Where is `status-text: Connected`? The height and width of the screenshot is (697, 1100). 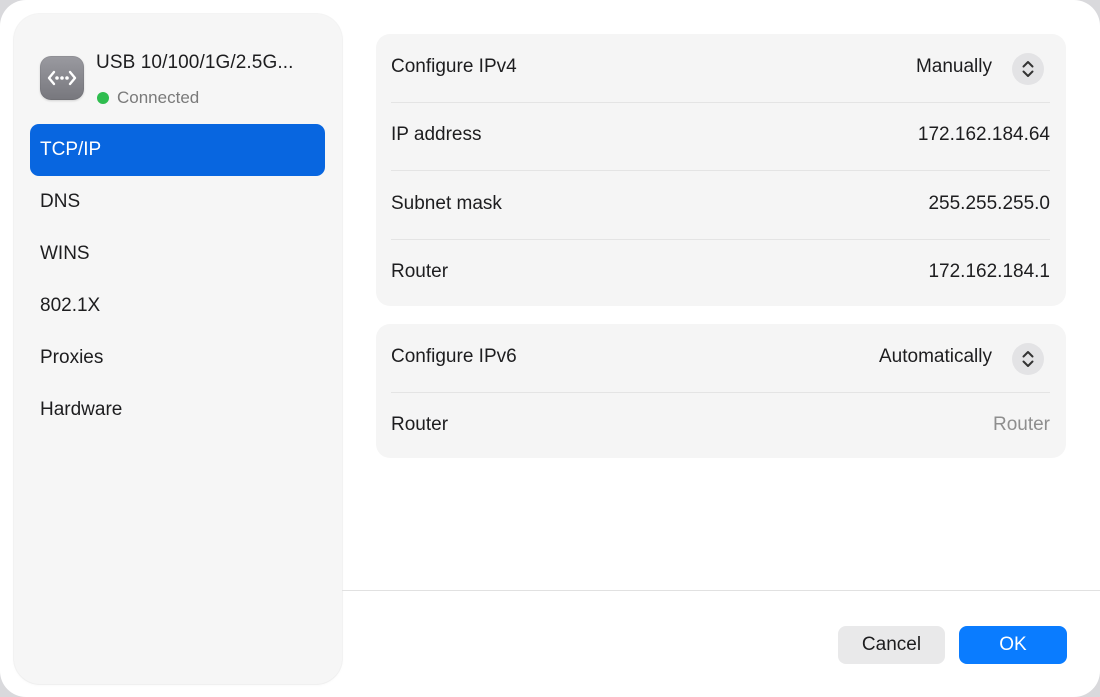 status-text: Connected is located at coordinates (158, 97).